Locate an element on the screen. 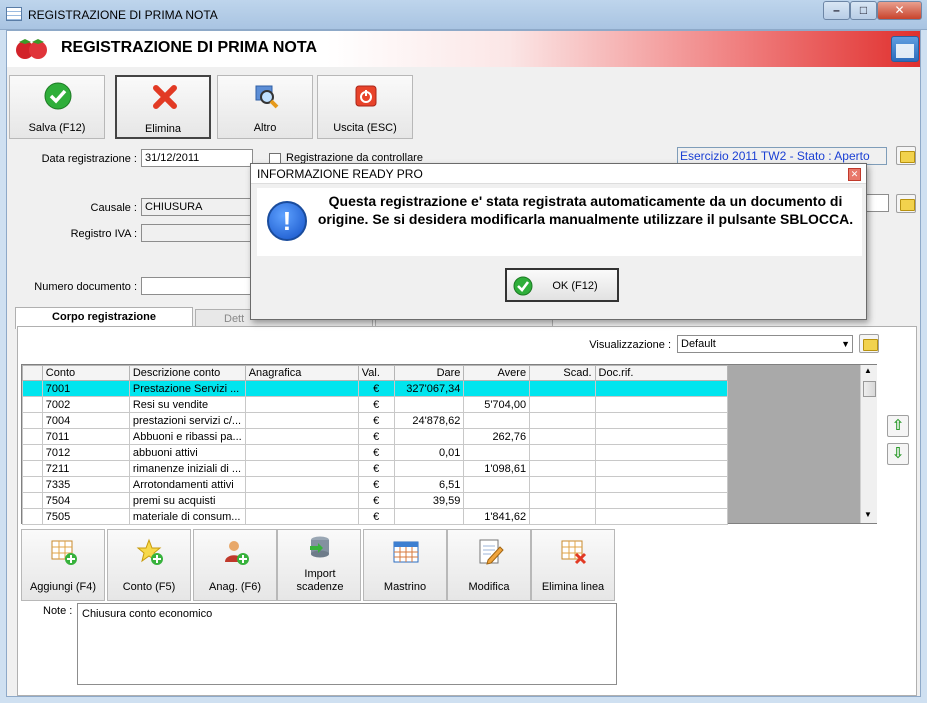 The height and width of the screenshot is (703, 927). cell-dare: 327'067,34 is located at coordinates (429, 388).